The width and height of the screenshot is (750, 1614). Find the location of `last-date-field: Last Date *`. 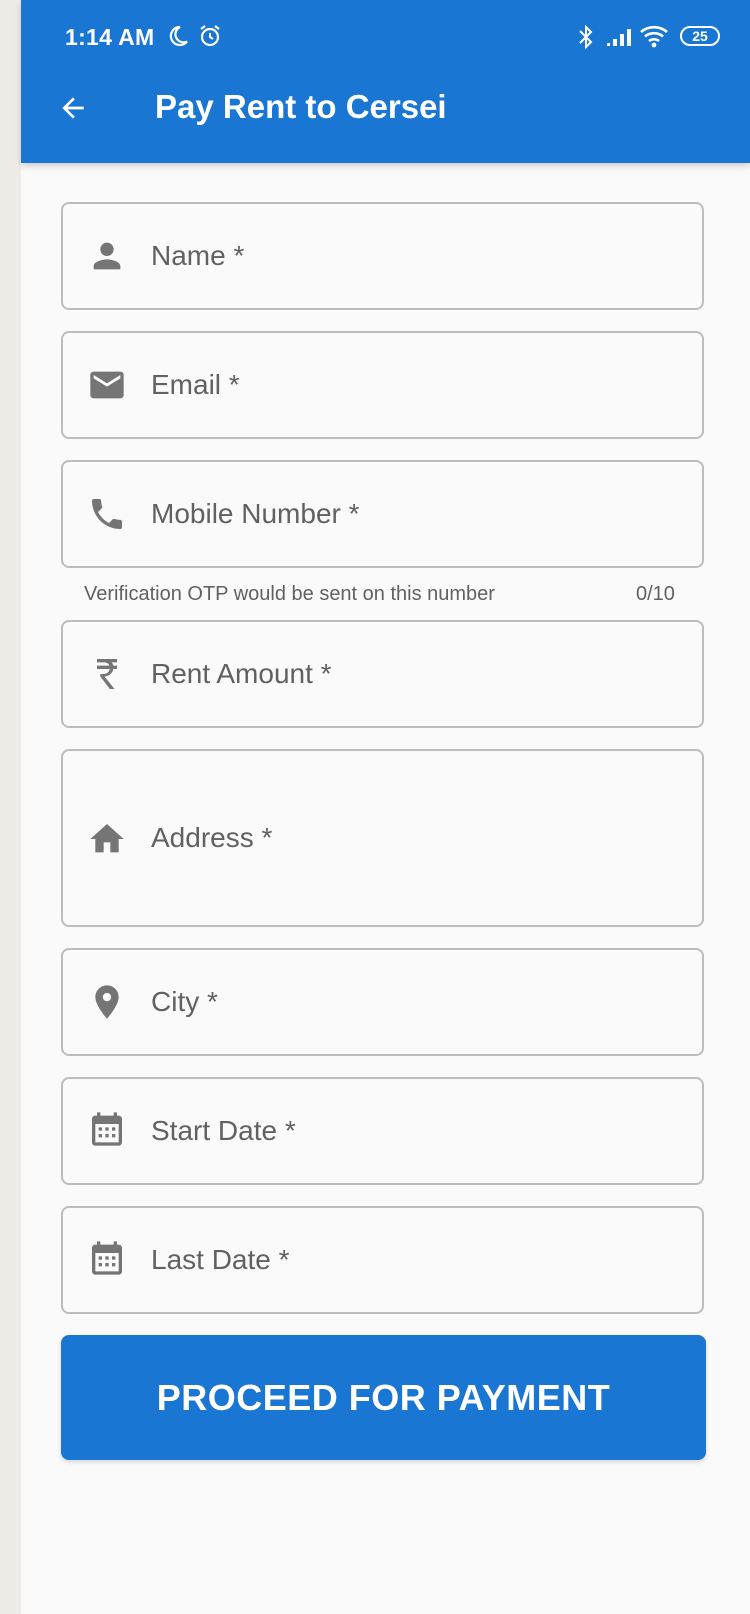

last-date-field: Last Date * is located at coordinates (382, 1260).